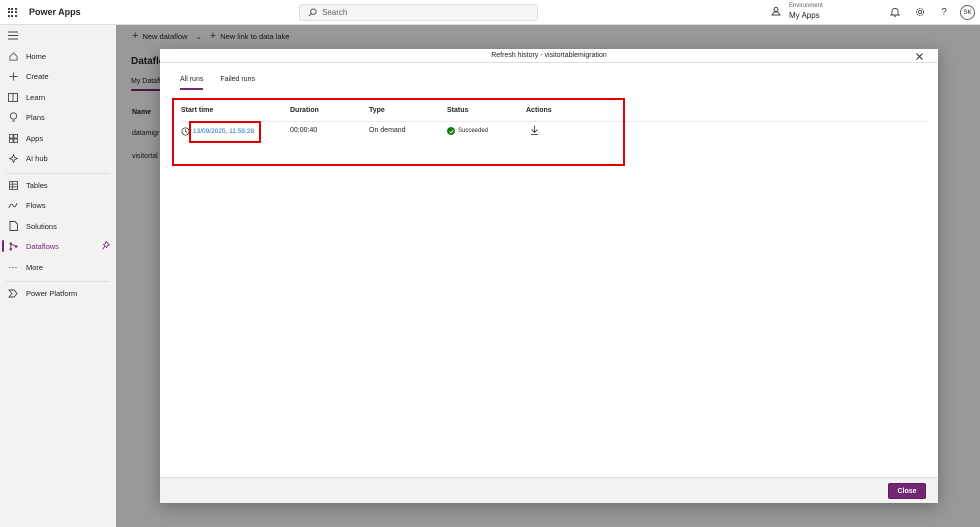  Describe the element at coordinates (37, 76) in the screenshot. I see `sidebar-item-label: Create` at that location.